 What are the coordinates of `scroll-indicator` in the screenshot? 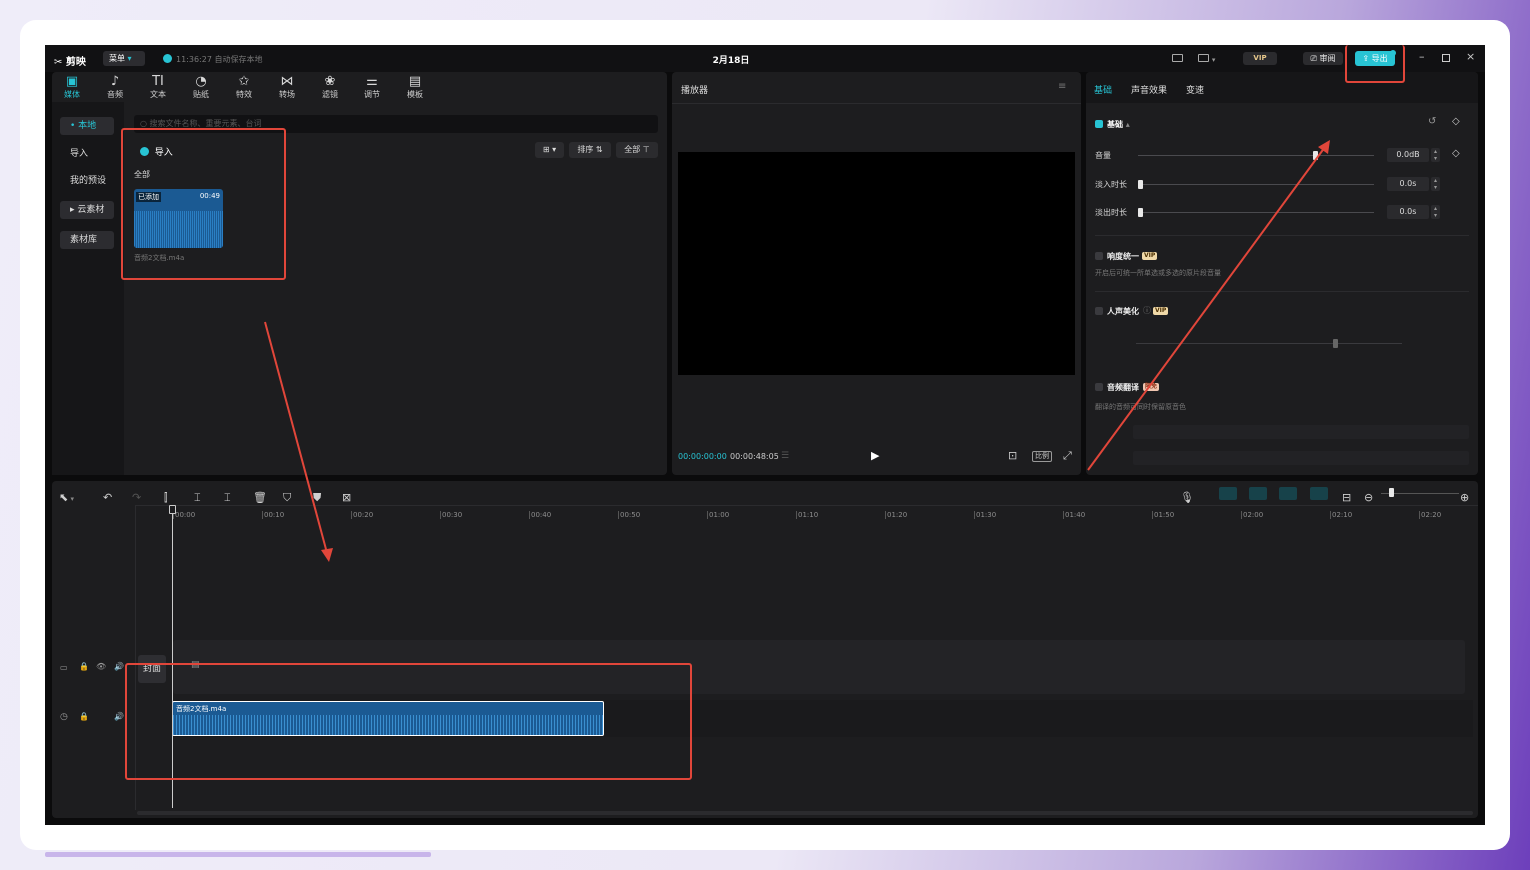 It's located at (238, 854).